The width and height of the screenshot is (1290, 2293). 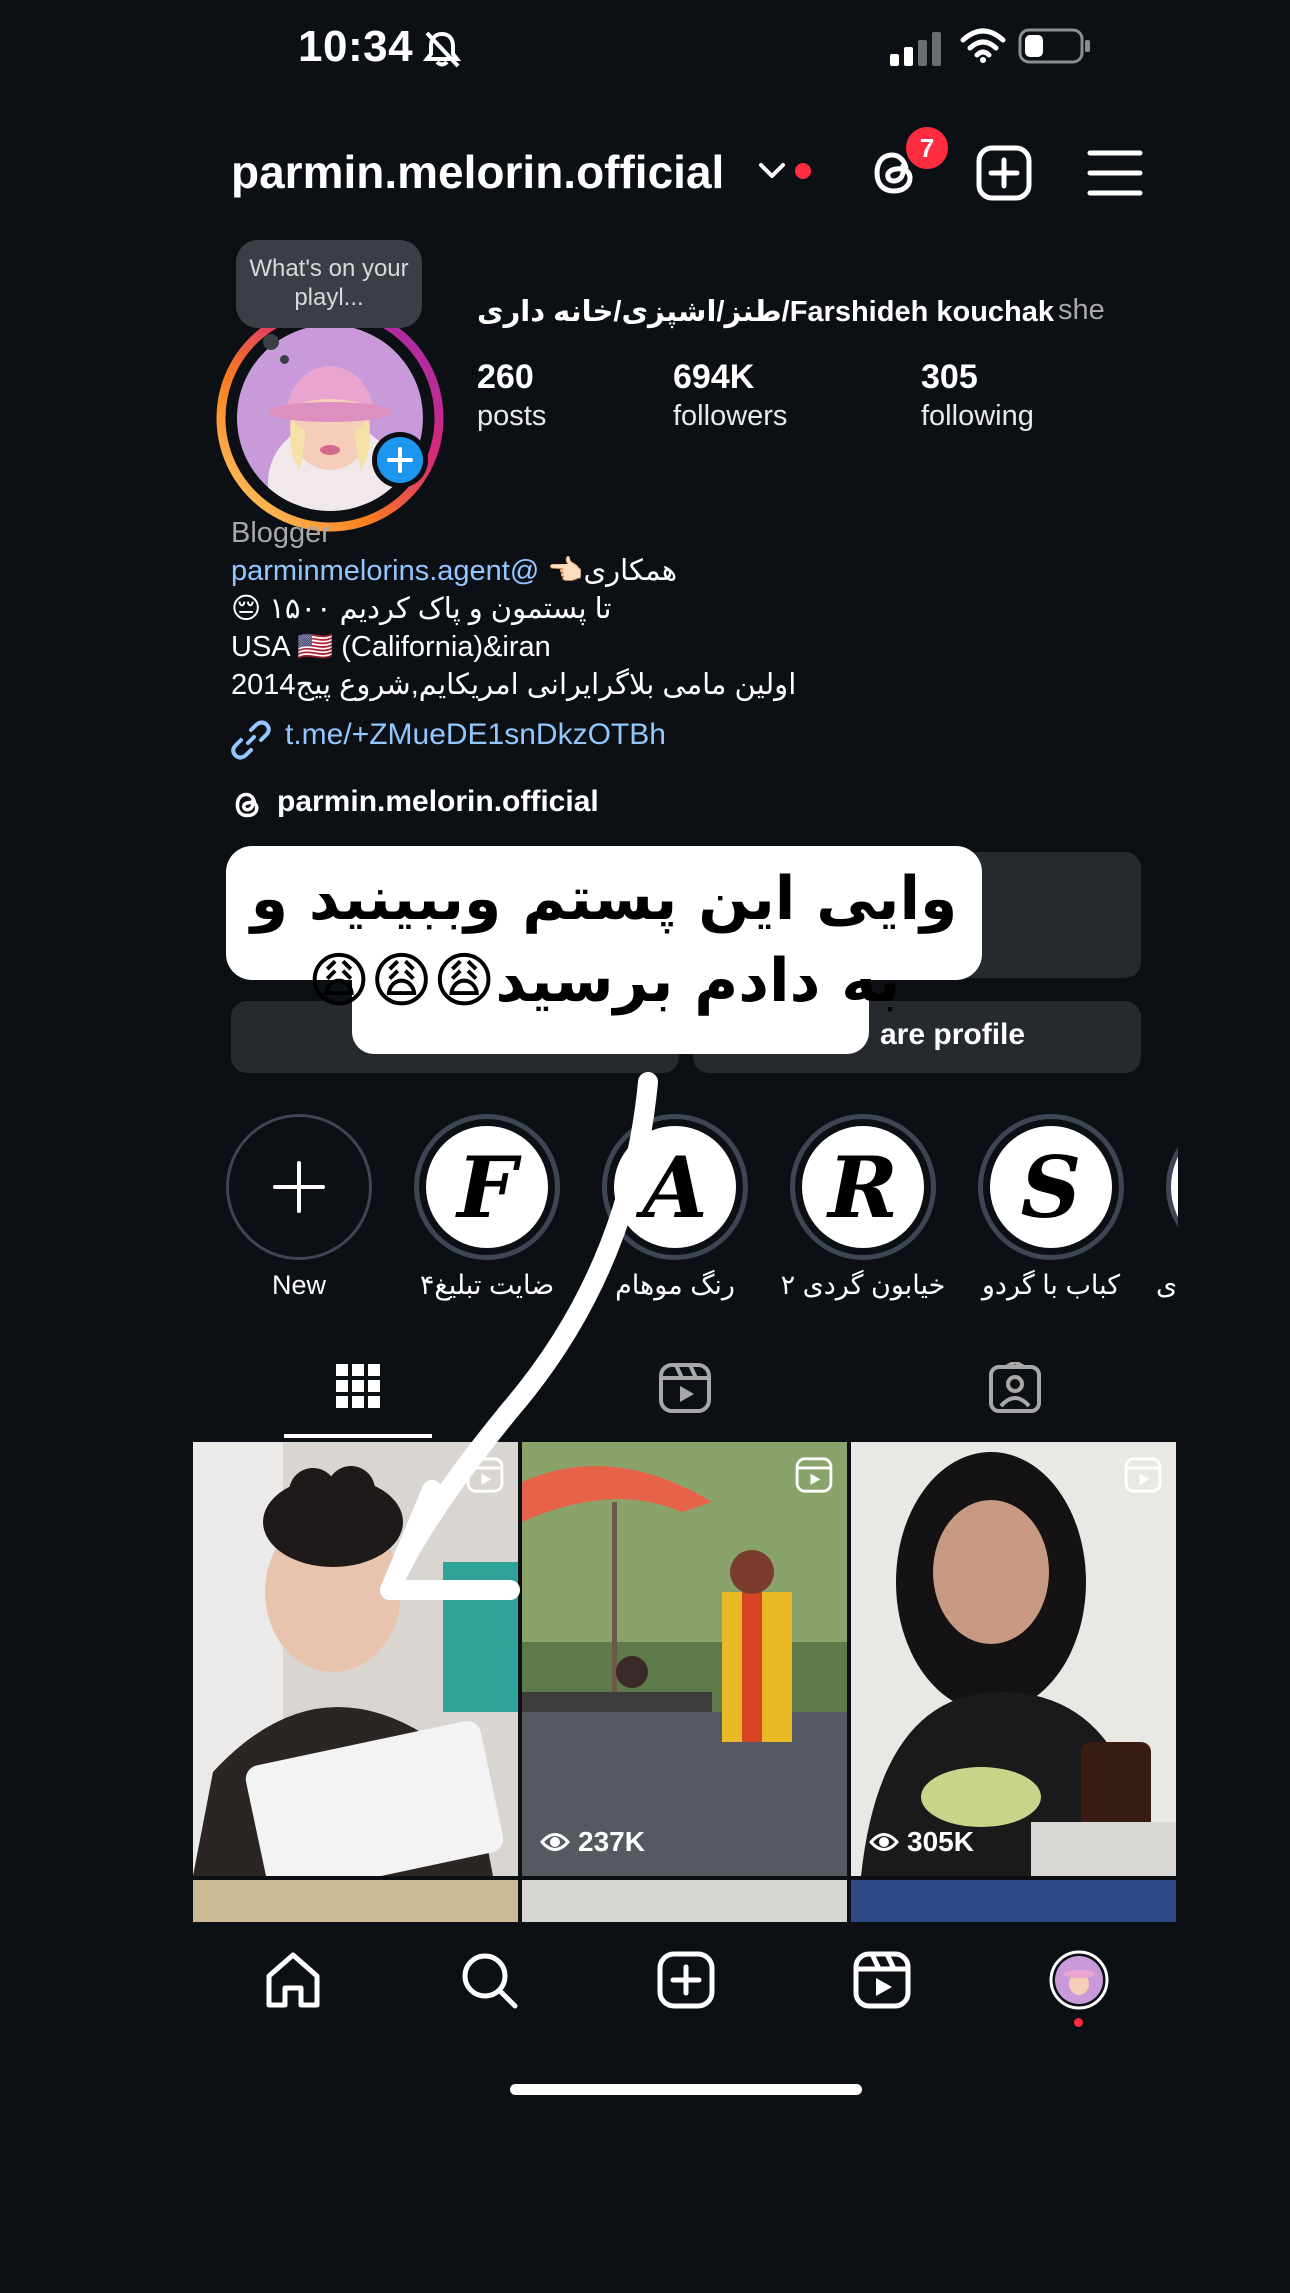 What do you see at coordinates (475, 735) in the screenshot?
I see `profile-external-link: t.me/+ZMueDE1snDkzOTBh` at bounding box center [475, 735].